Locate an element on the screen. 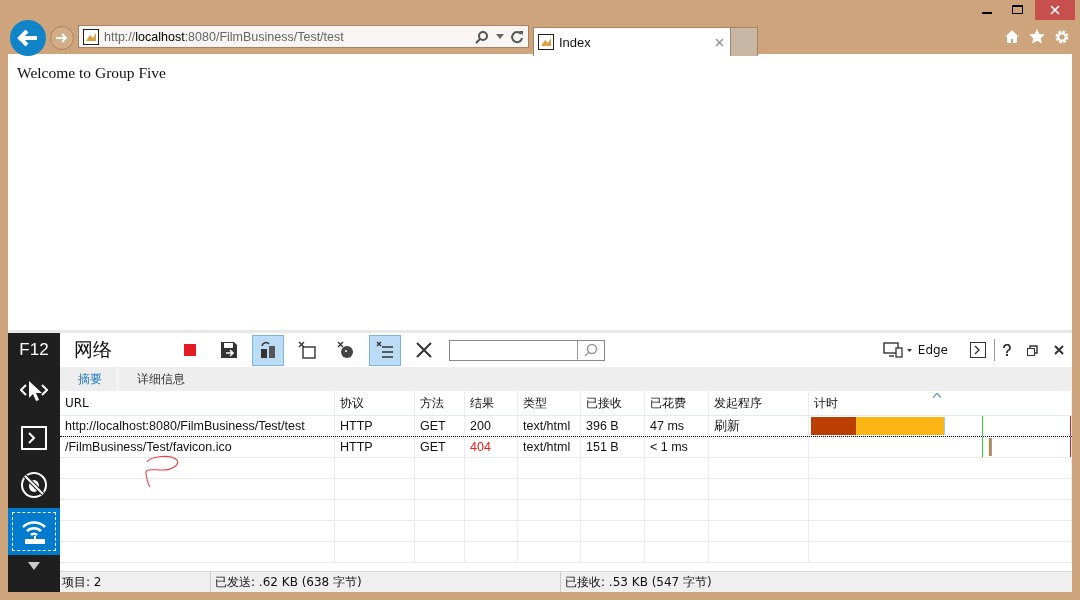 This screenshot has height=600, width=1080. forward-arrow-icon is located at coordinates (62, 38).